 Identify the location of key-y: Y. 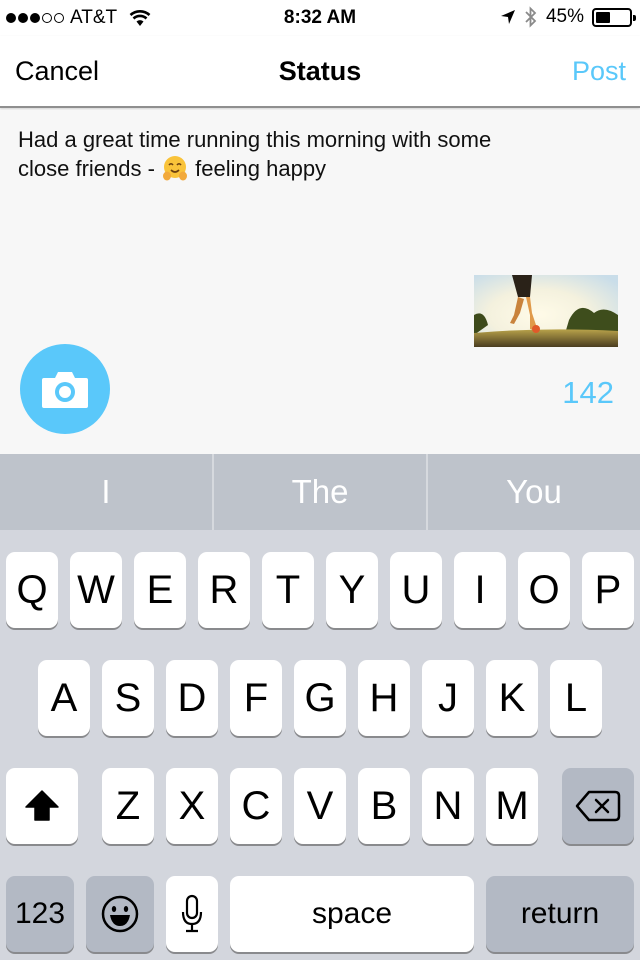
(352, 590).